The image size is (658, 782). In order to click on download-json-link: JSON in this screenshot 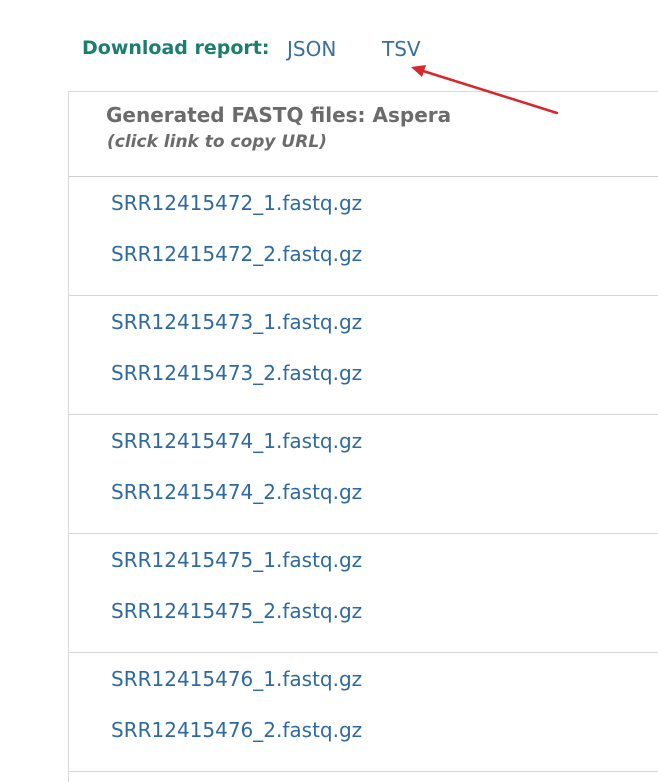, I will do `click(311, 49)`.